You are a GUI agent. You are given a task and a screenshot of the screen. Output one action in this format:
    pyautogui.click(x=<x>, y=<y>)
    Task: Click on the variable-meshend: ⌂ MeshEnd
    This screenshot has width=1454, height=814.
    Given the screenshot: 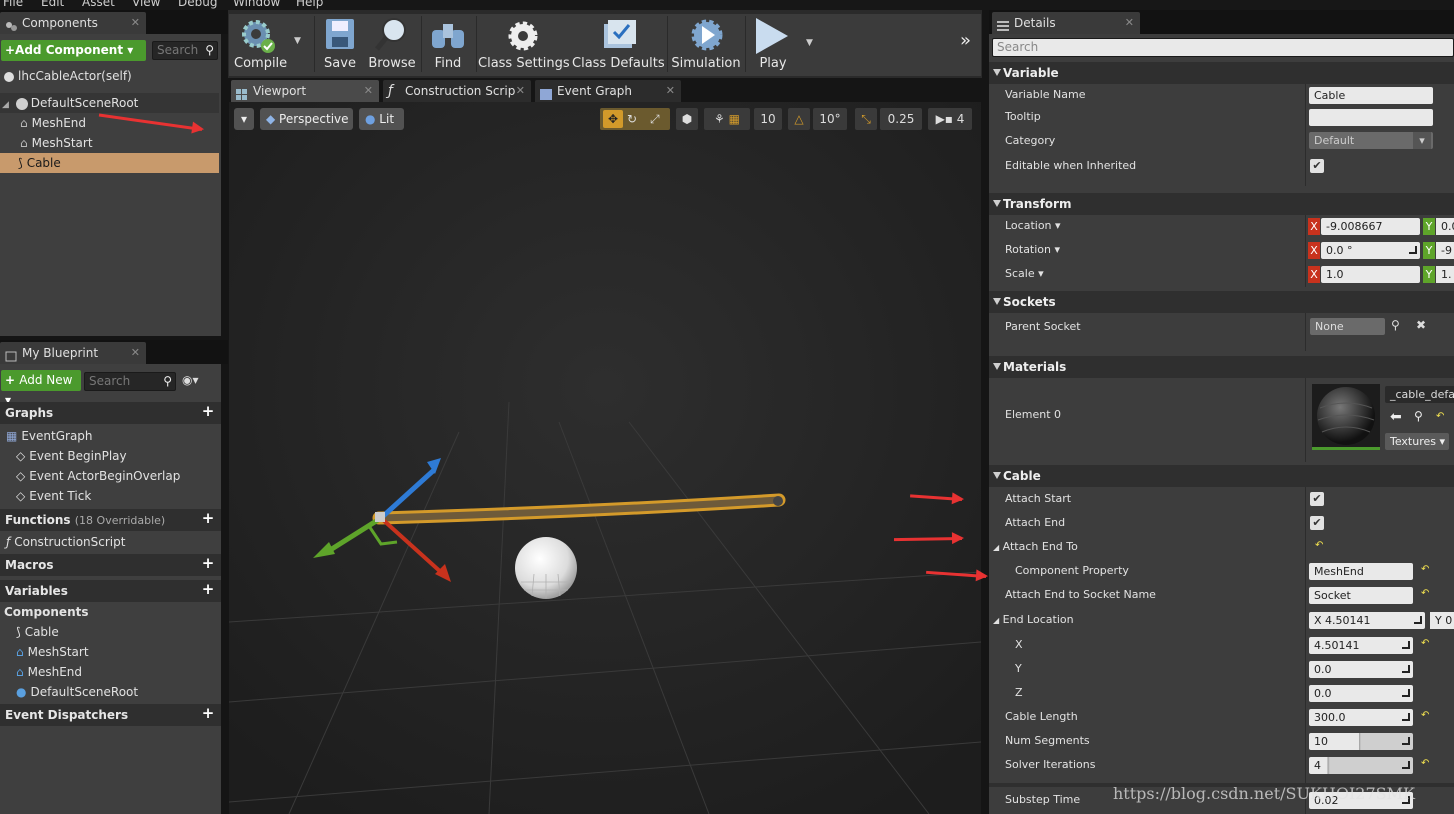 What is the action you would take?
    pyautogui.click(x=49, y=672)
    